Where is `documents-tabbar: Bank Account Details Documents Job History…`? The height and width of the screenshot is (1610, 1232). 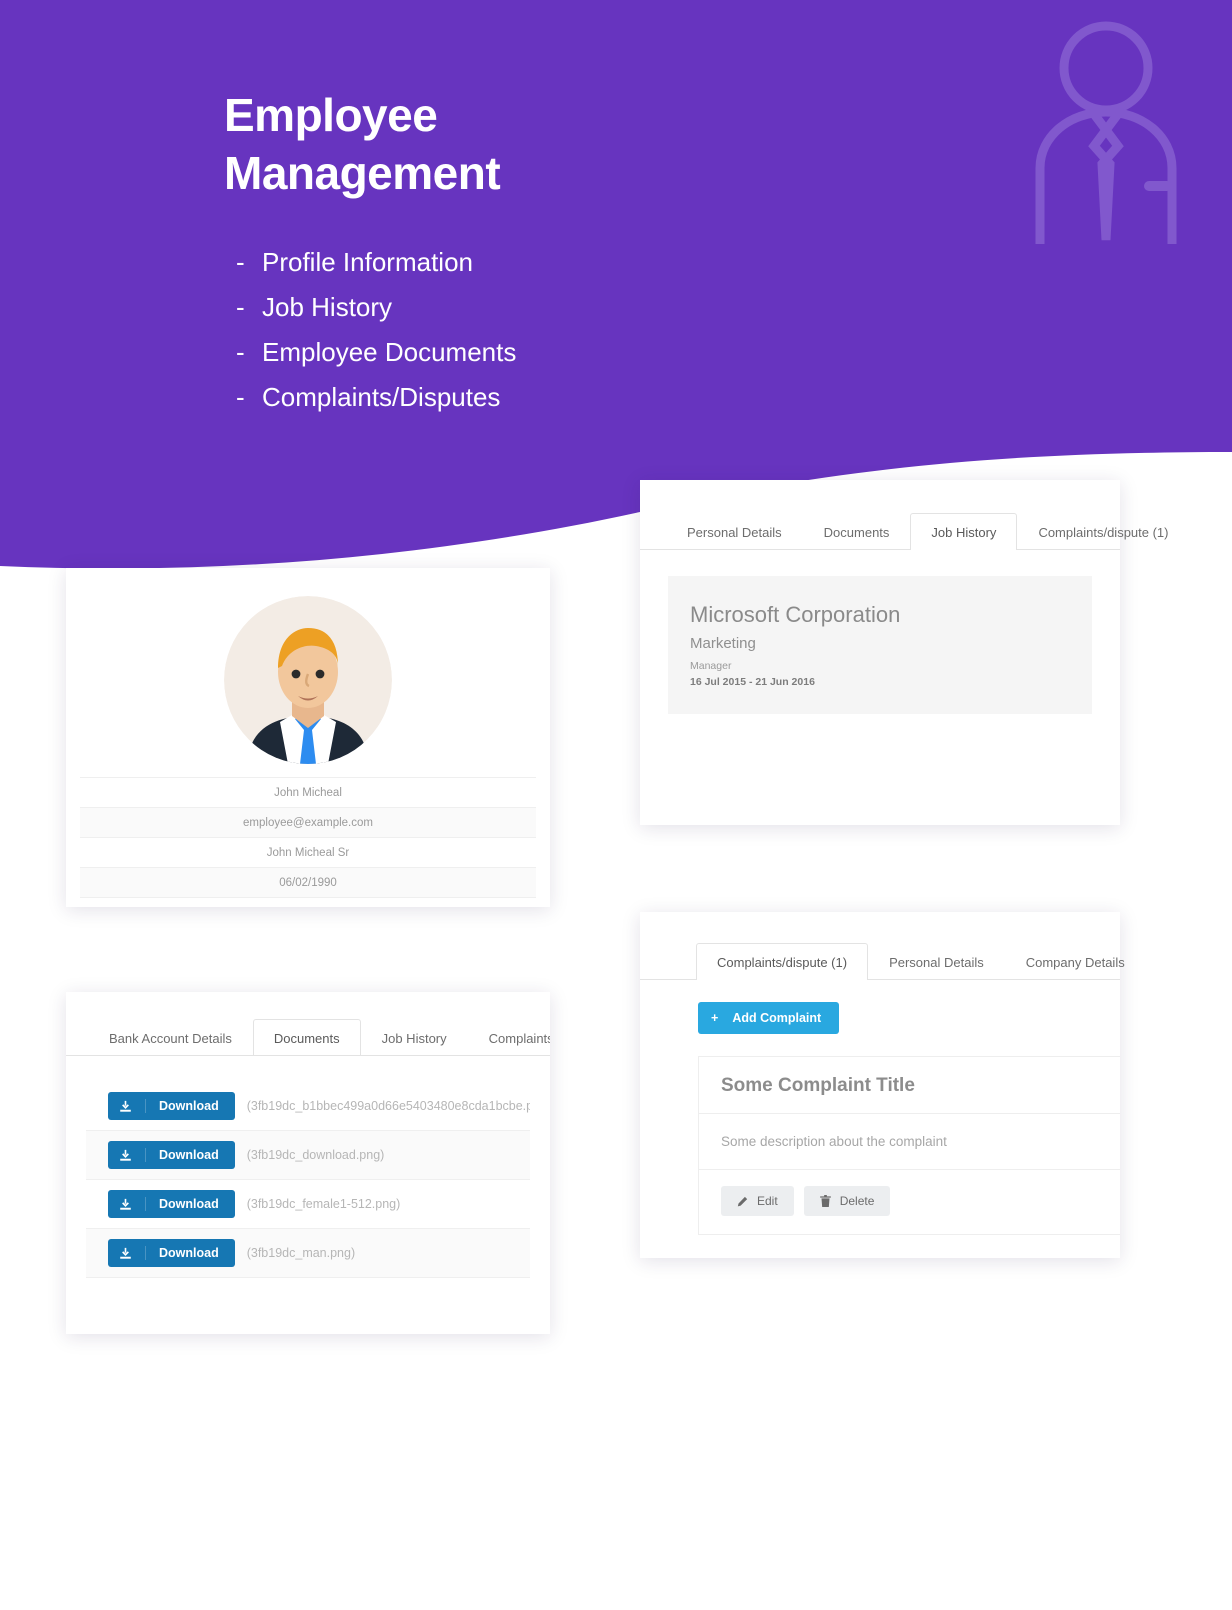
documents-tabbar: Bank Account Details Documents Job History… is located at coordinates (308, 1024).